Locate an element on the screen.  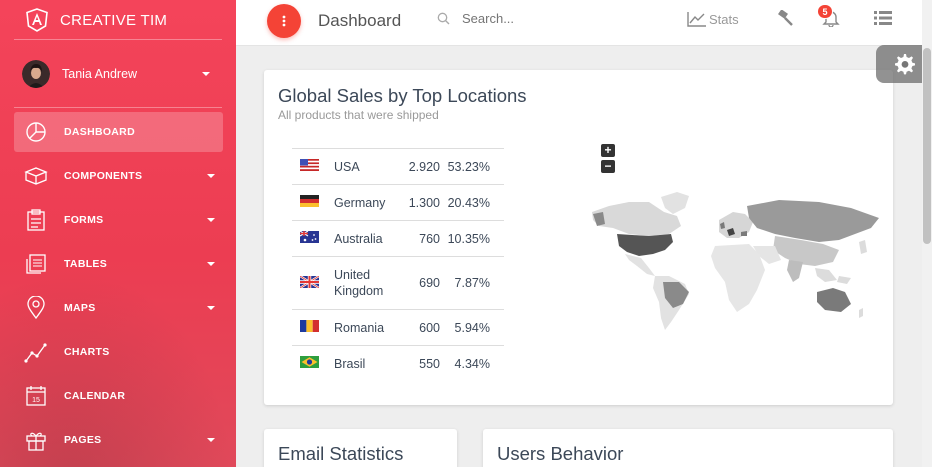
country-name: Brasil is located at coordinates (366, 363).